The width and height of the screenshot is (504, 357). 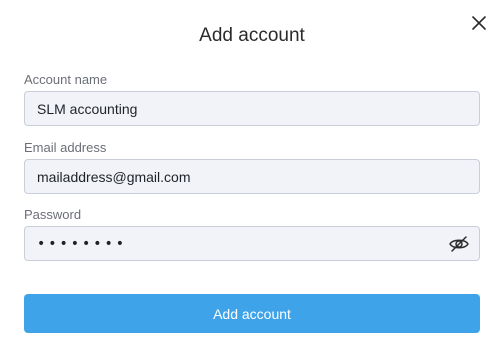 I want to click on password-masked-value: ••••••••, so click(x=82, y=244).